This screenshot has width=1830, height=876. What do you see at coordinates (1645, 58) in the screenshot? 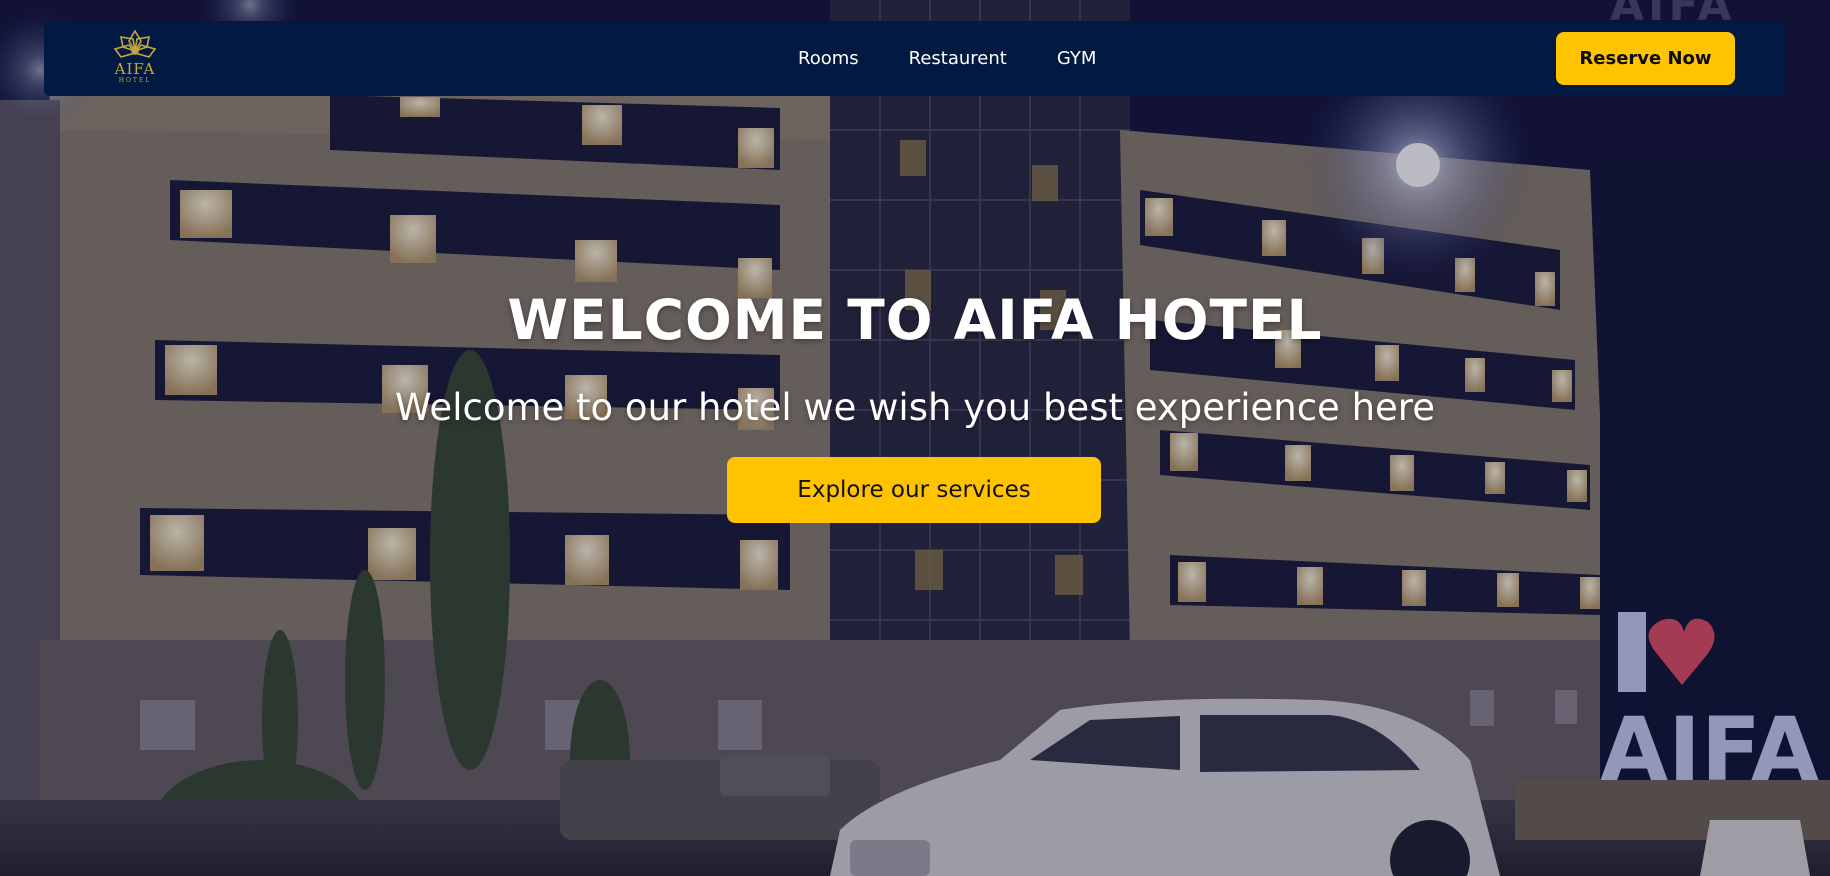
I see `reserve-now-button: Reserve Now` at bounding box center [1645, 58].